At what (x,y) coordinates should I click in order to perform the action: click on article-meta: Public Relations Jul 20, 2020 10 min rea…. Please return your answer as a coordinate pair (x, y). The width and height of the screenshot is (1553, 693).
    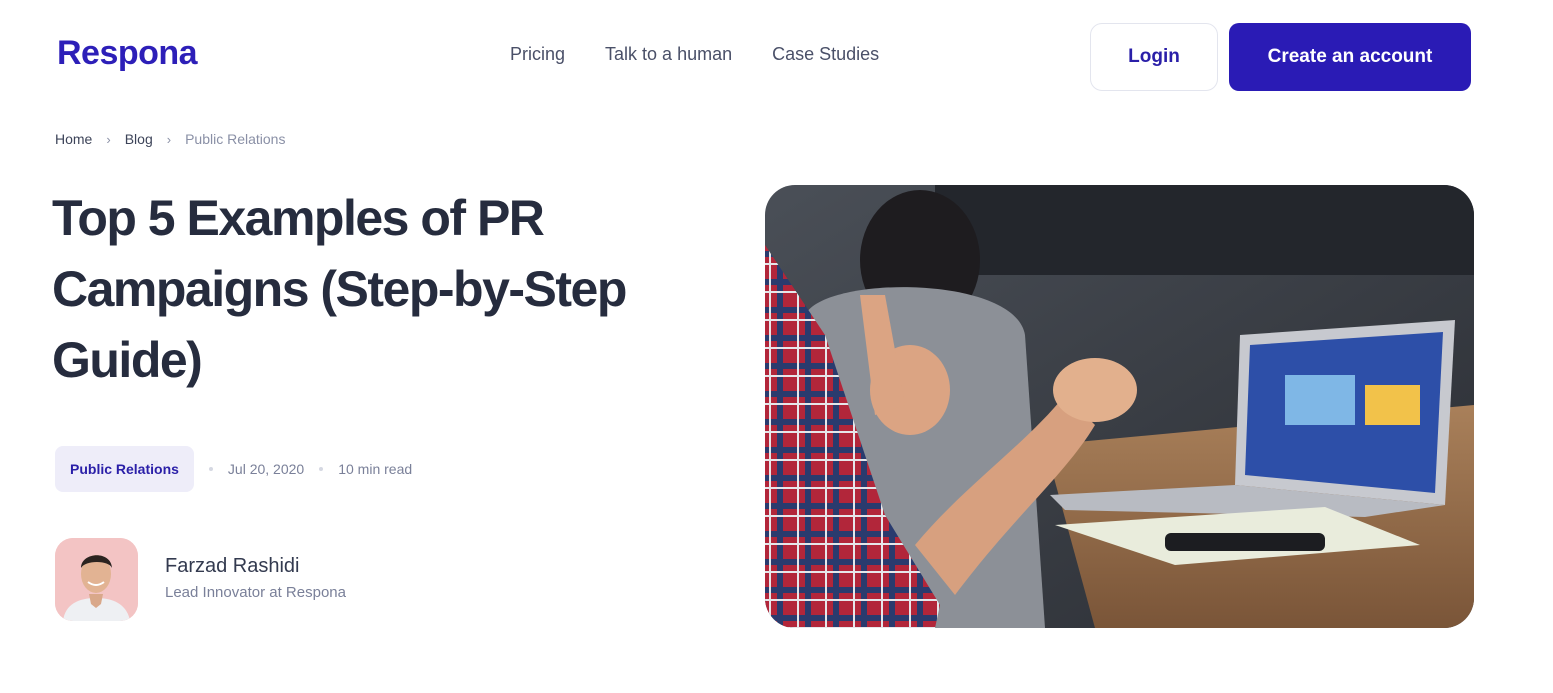
    Looking at the image, I should click on (233, 469).